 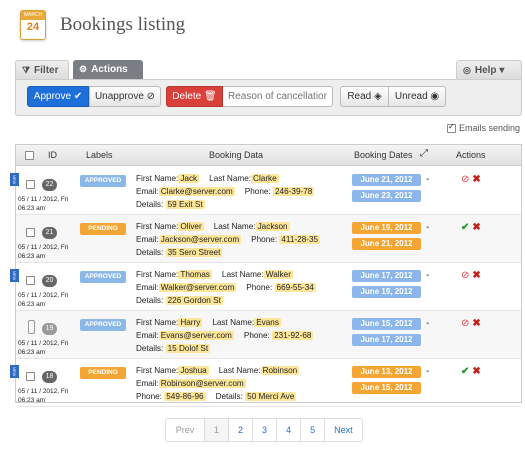 What do you see at coordinates (264, 430) in the screenshot?
I see `page-3-button: 3` at bounding box center [264, 430].